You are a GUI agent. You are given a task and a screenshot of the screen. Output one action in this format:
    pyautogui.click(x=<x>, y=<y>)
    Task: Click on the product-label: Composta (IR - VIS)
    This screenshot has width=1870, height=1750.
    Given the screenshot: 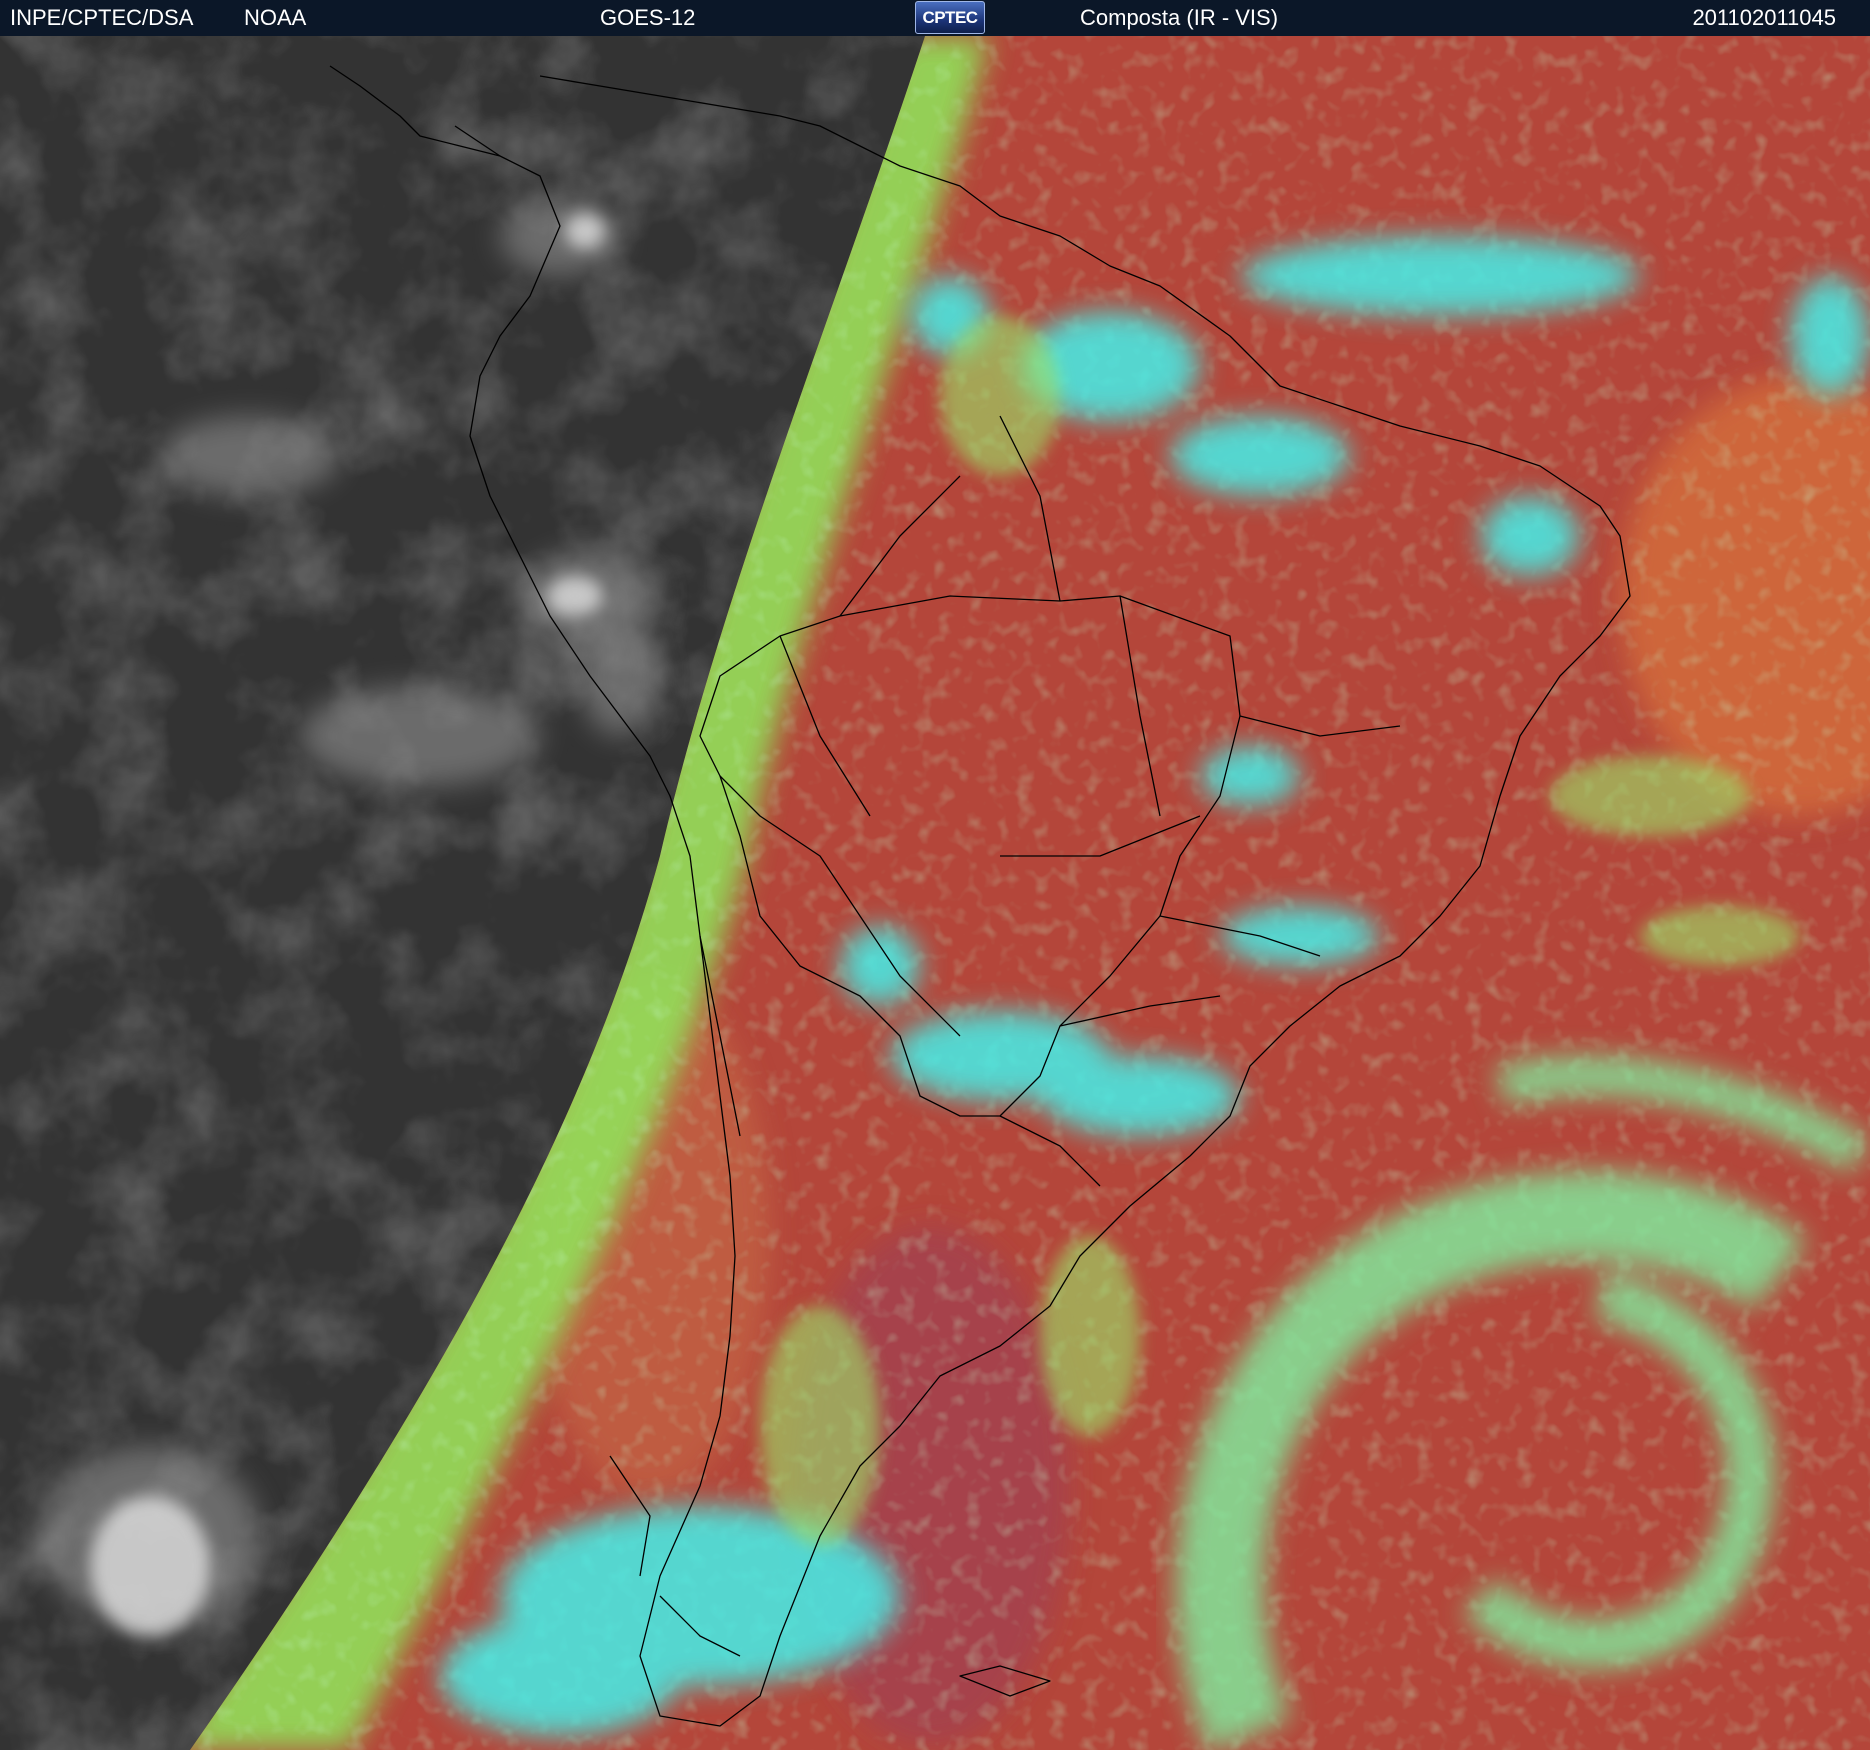 What is the action you would take?
    pyautogui.click(x=1179, y=17)
    